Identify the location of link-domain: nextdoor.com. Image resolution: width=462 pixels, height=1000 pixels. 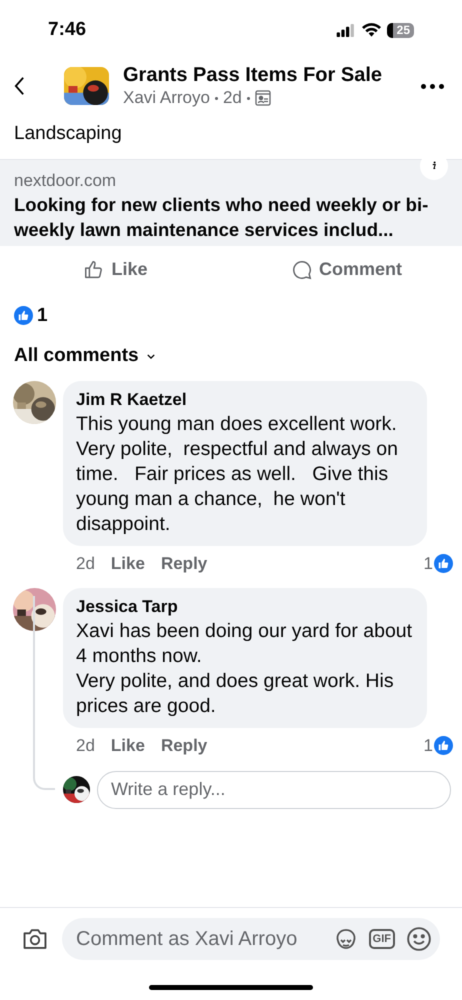
(66, 181).